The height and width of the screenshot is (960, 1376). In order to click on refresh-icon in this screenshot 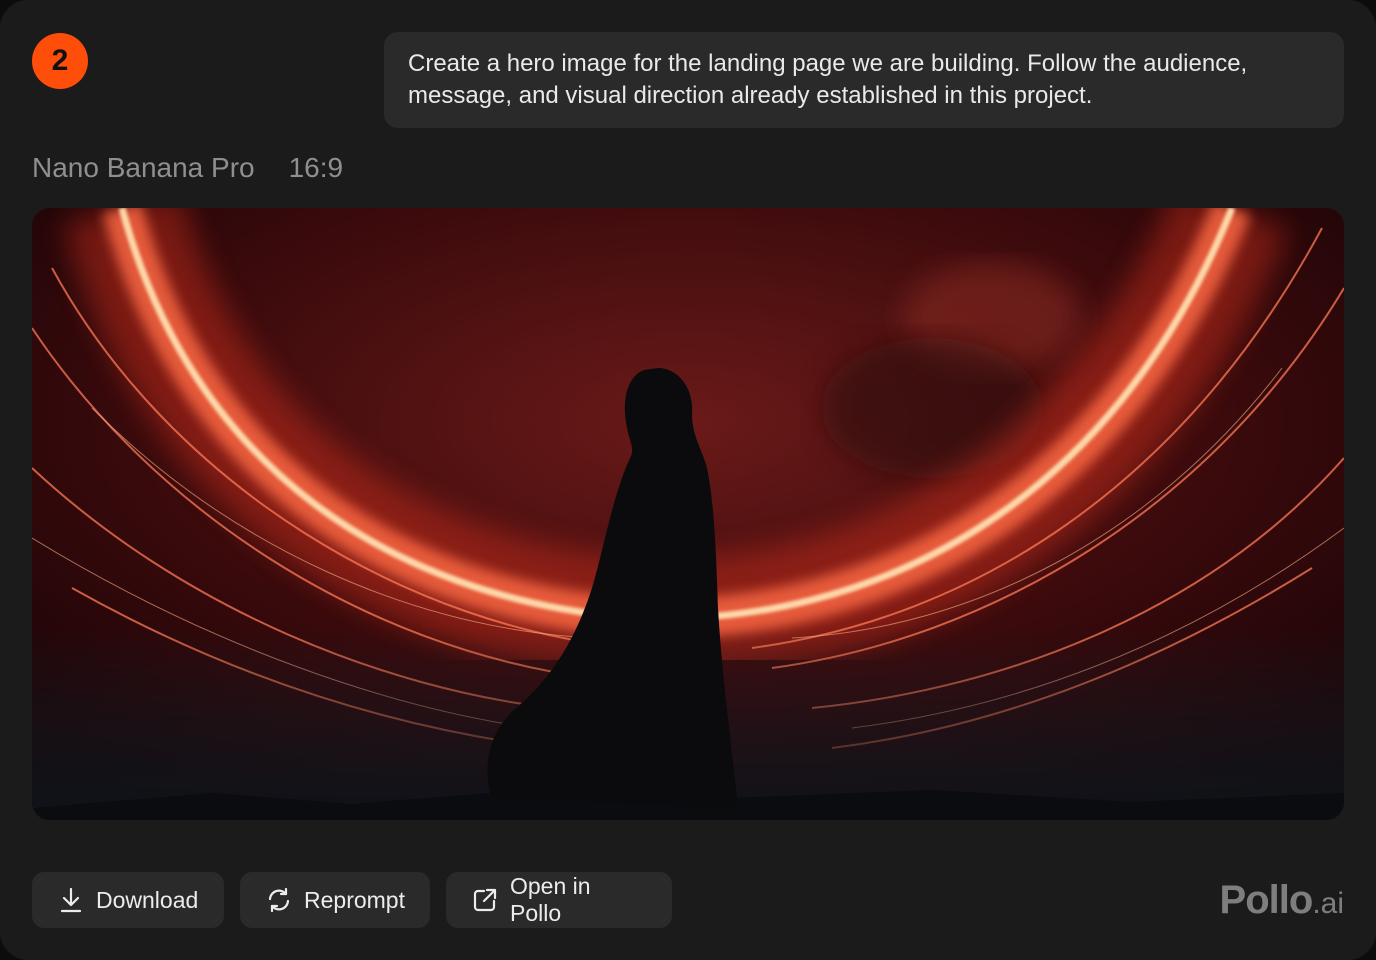, I will do `click(279, 900)`.